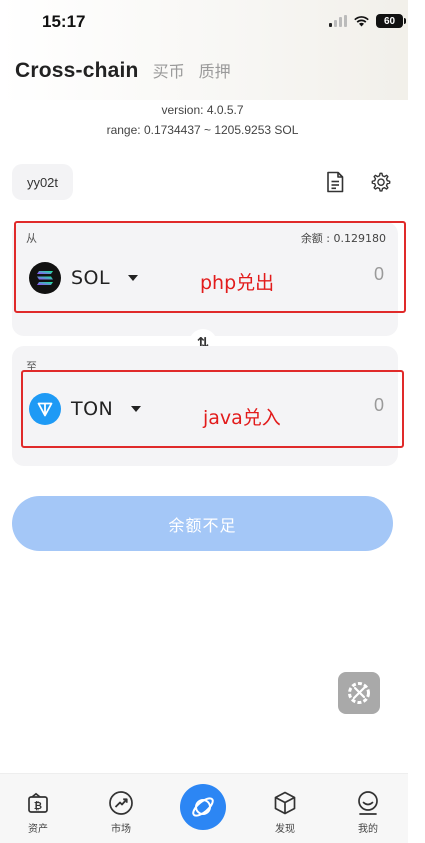 The image size is (425, 843). Describe the element at coordinates (416, 421) in the screenshot. I see `right-edge-strip` at that location.